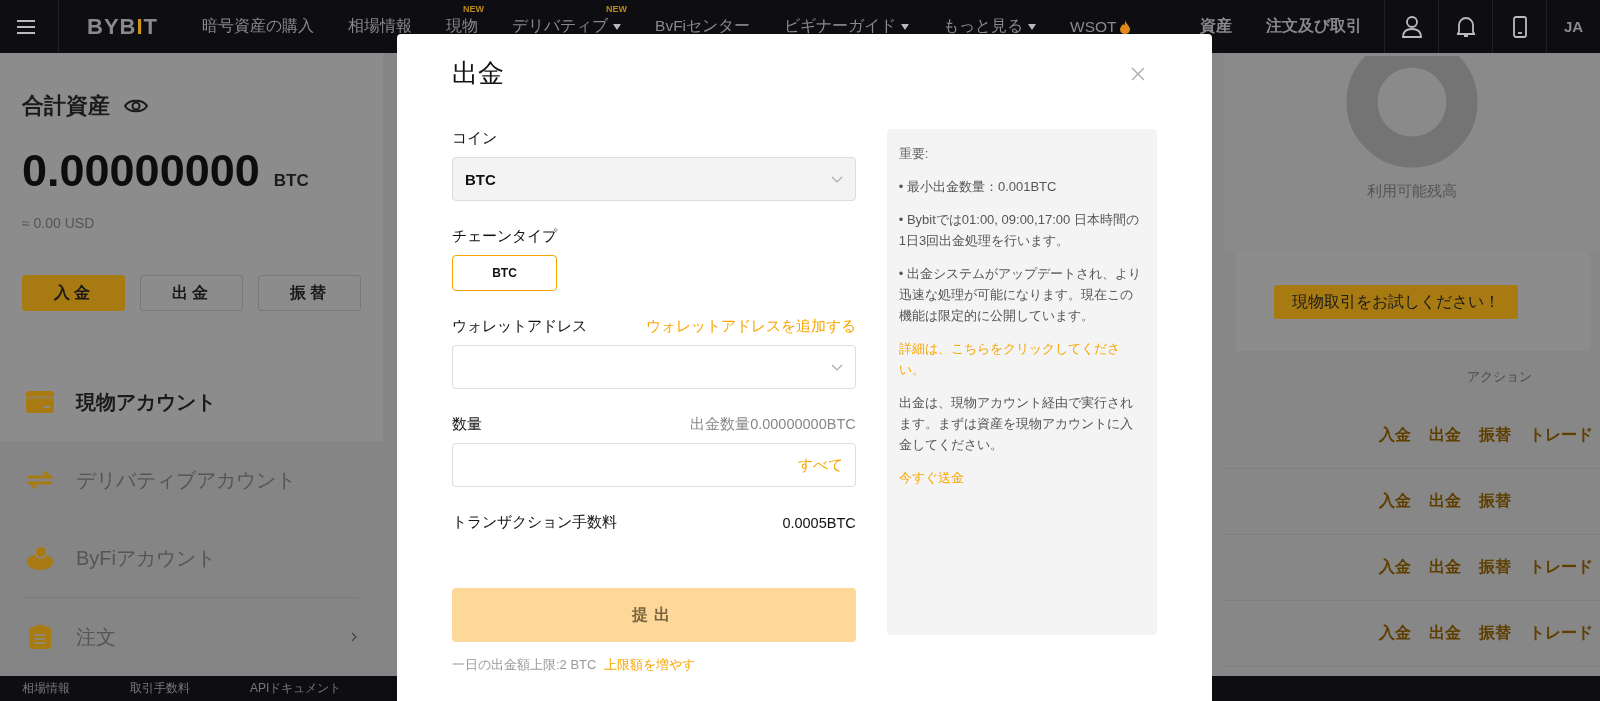 This screenshot has width=1600, height=701. Describe the element at coordinates (505, 236) in the screenshot. I see `field-label: チェーンタイプ` at that location.